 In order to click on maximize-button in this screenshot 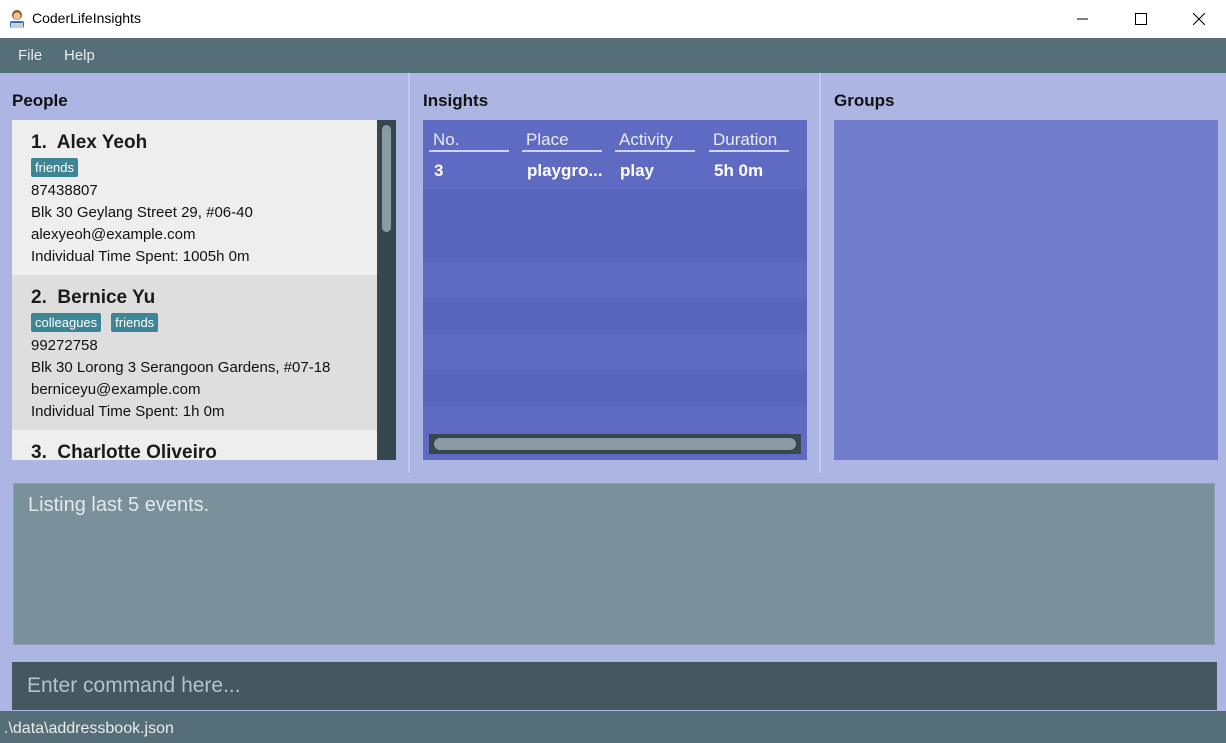, I will do `click(1141, 19)`.